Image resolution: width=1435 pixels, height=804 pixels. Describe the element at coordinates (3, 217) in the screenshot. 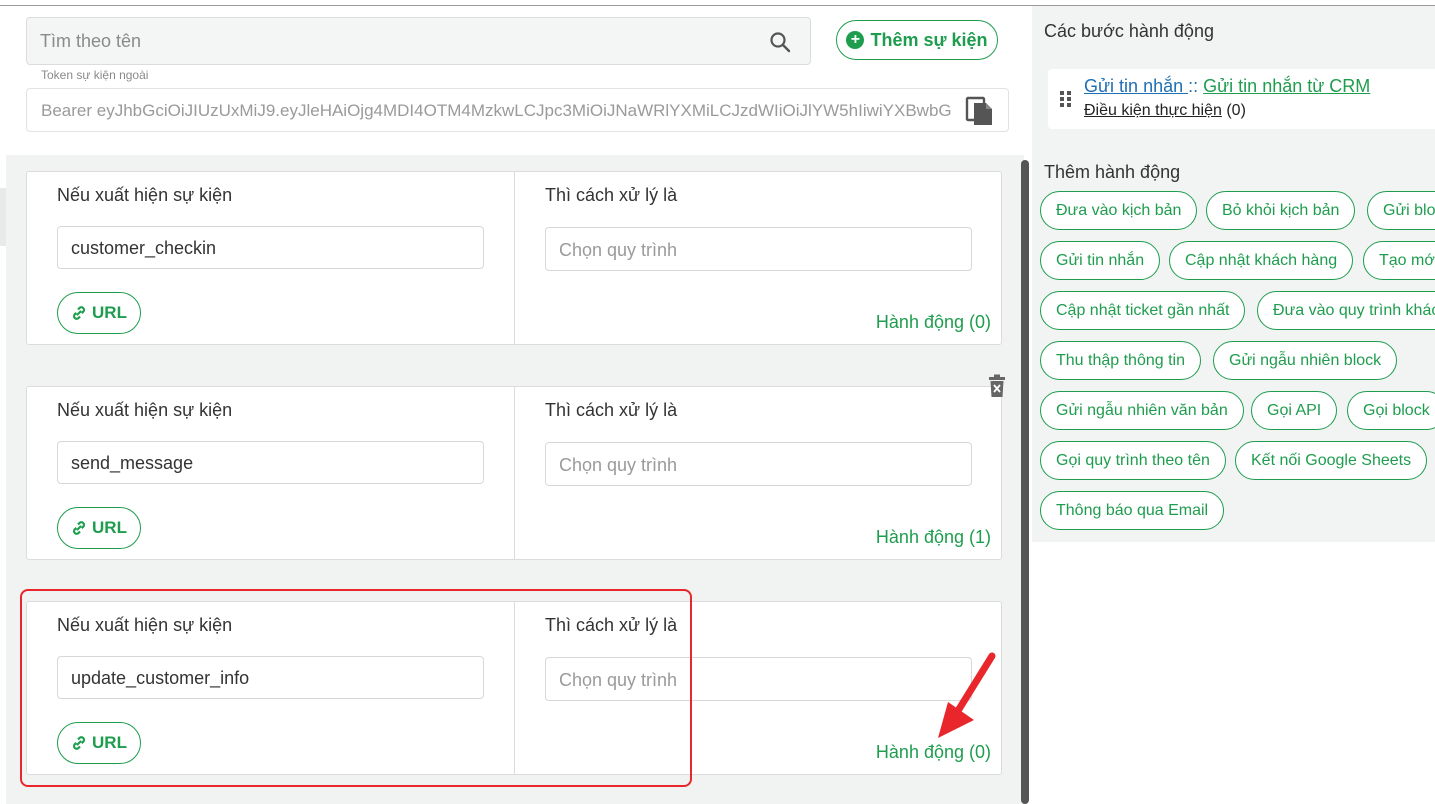

I see `left-edge-marker` at that location.